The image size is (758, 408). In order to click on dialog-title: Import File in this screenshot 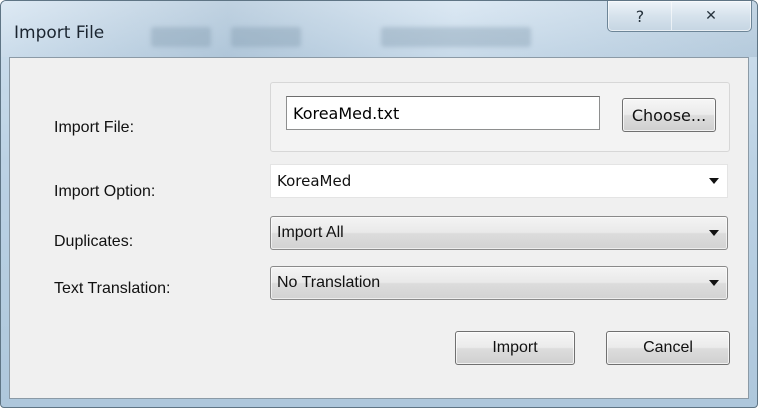, I will do `click(59, 33)`.